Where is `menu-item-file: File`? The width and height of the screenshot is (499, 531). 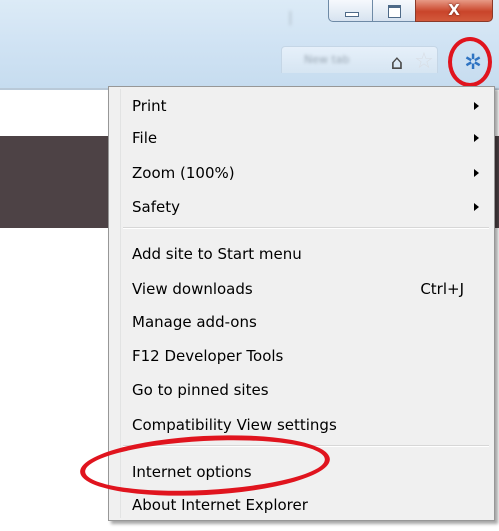
menu-item-file: File is located at coordinates (301, 138).